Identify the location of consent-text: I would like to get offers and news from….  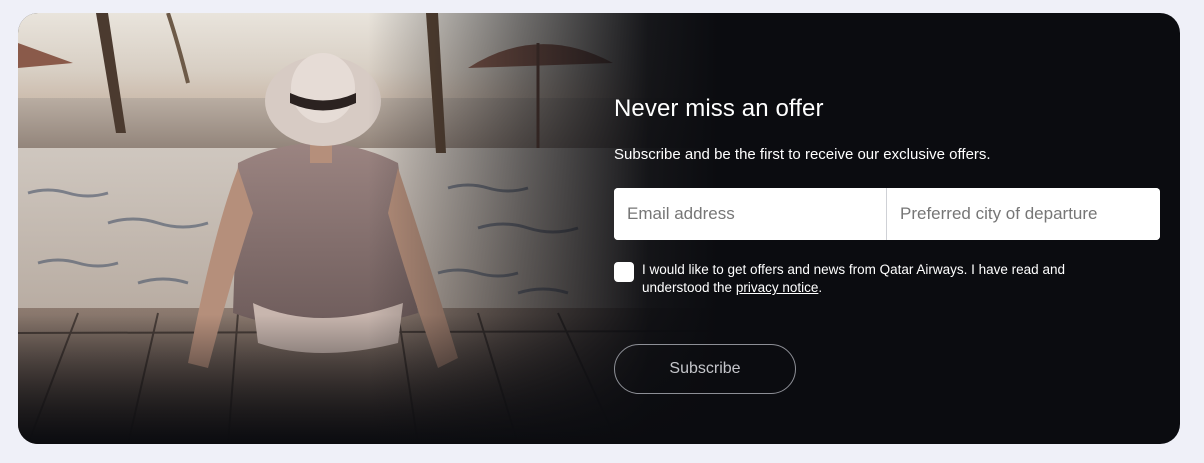
(872, 279).